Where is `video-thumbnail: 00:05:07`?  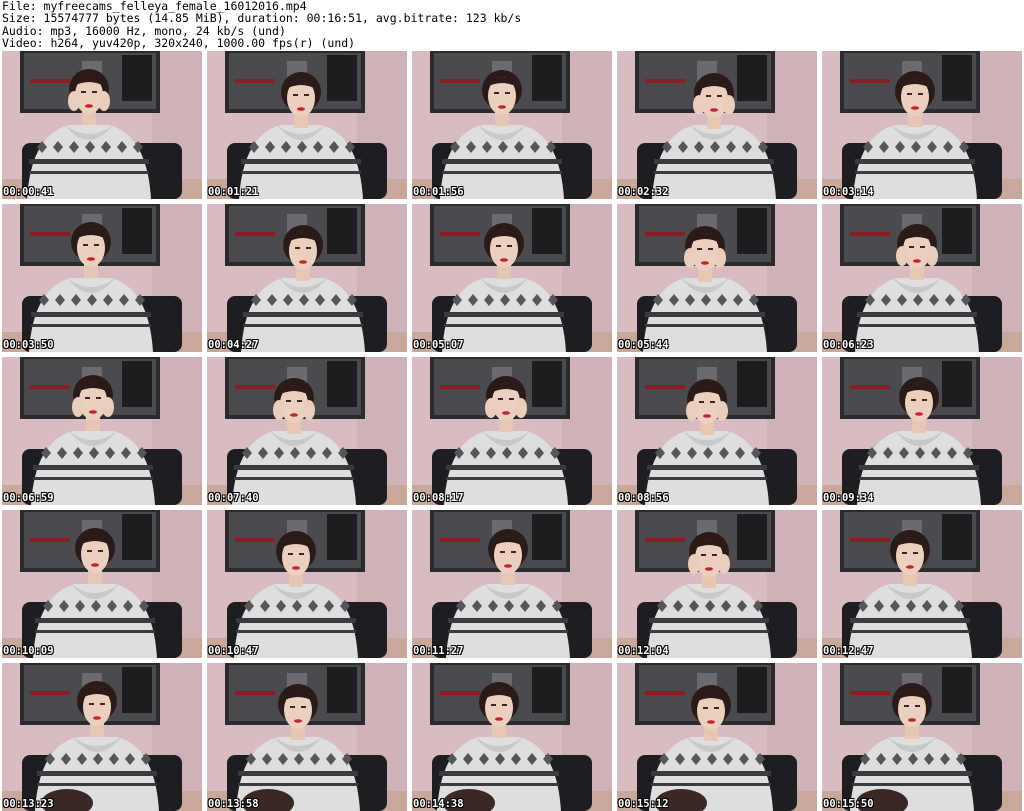
video-thumbnail: 00:05:07 is located at coordinates (512, 278).